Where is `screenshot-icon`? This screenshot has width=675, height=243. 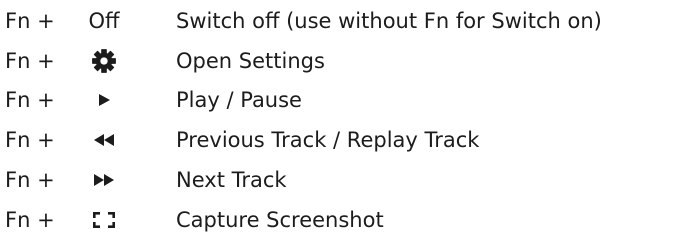
screenshot-icon is located at coordinates (104, 220).